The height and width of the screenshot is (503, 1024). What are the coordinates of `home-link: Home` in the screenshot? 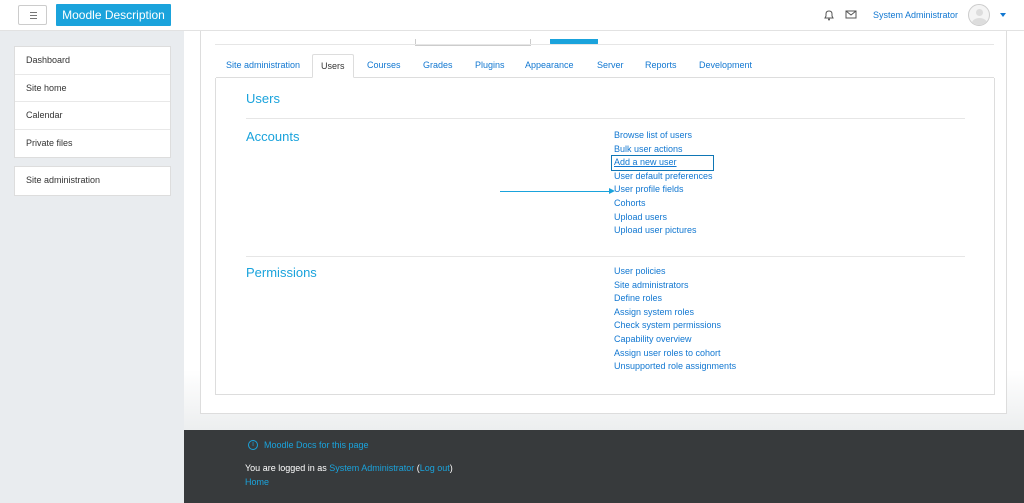 It's located at (257, 482).